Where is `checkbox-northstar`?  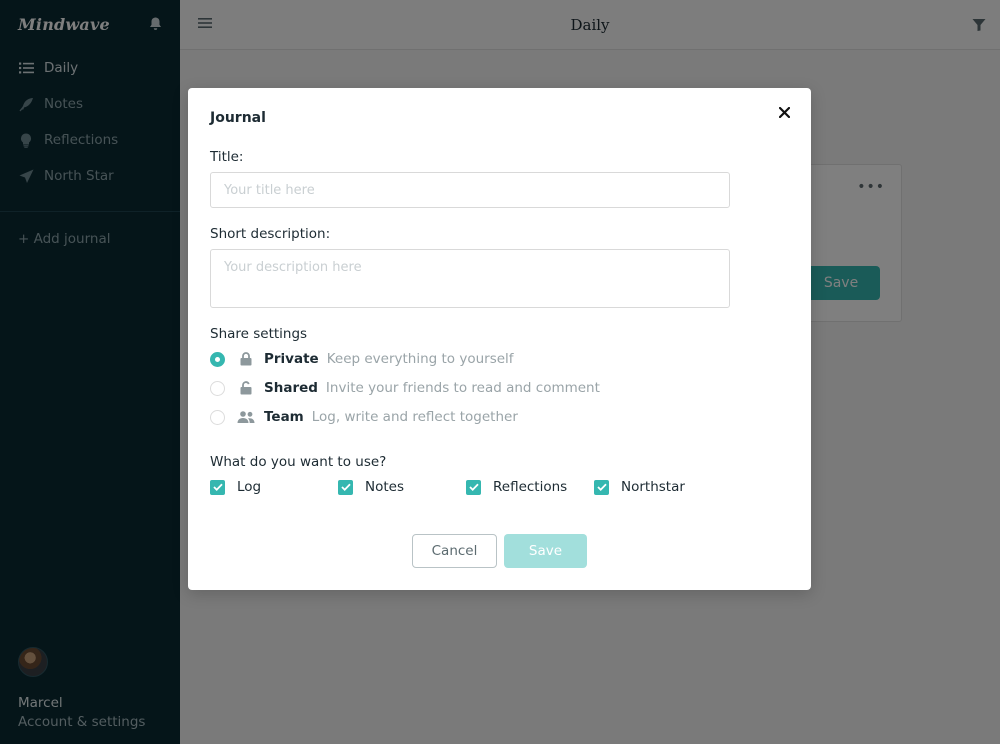
checkbox-northstar is located at coordinates (601, 487).